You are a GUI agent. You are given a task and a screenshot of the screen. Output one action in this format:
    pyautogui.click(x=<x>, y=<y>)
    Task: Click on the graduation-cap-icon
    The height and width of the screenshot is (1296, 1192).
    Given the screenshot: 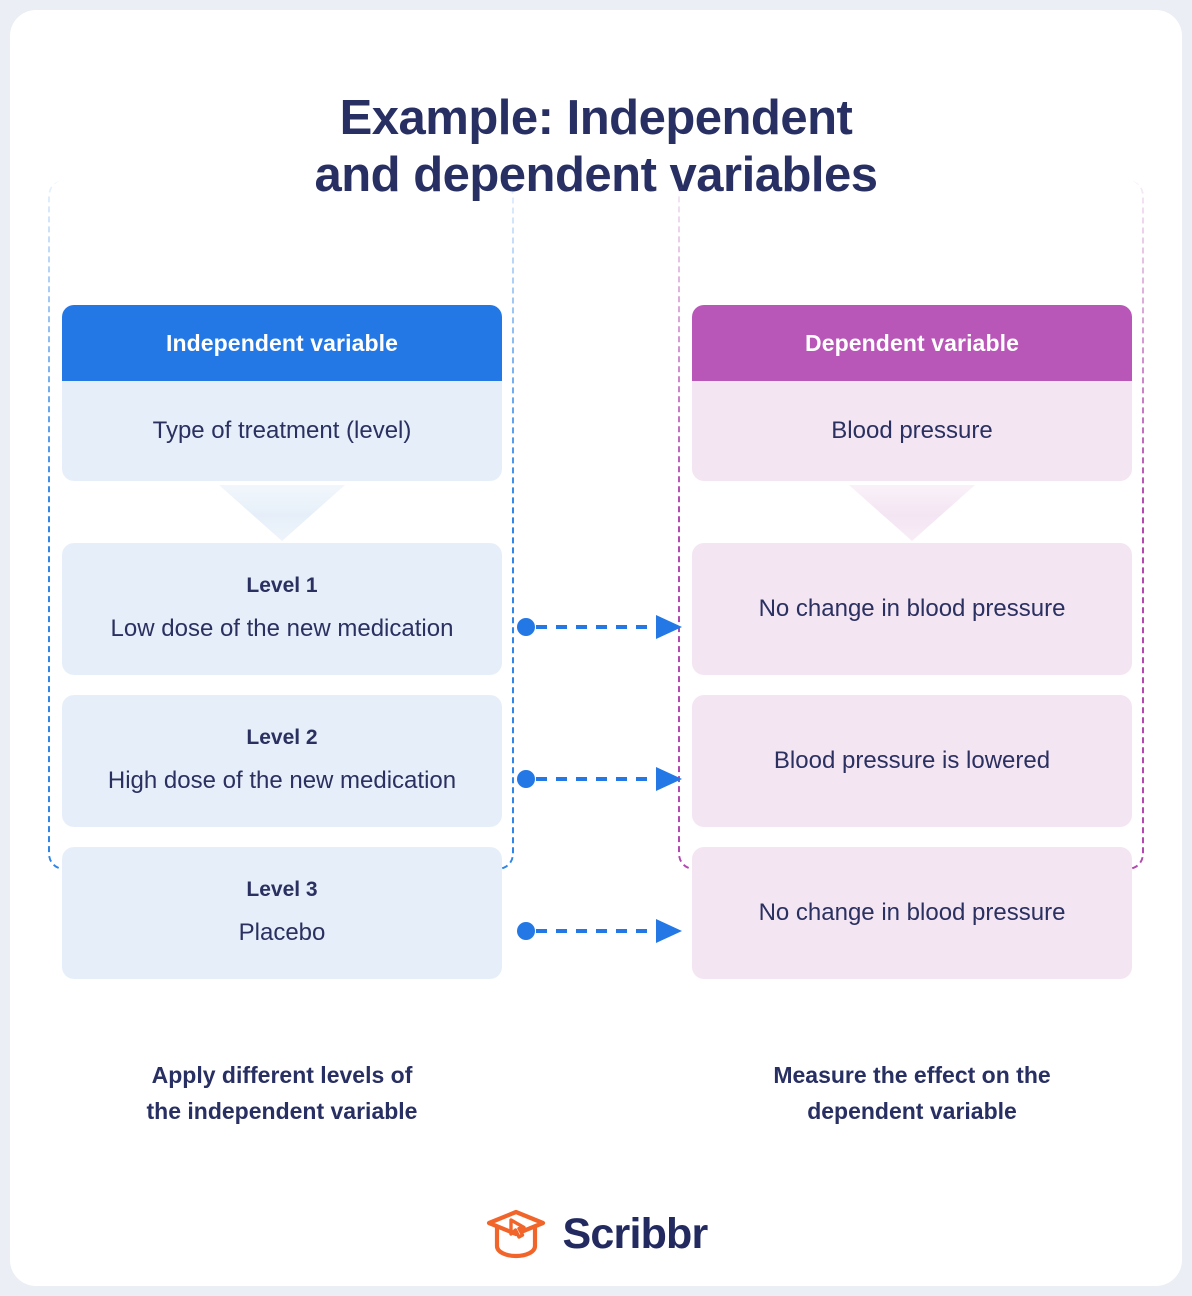 What is the action you would take?
    pyautogui.click(x=515, y=1234)
    